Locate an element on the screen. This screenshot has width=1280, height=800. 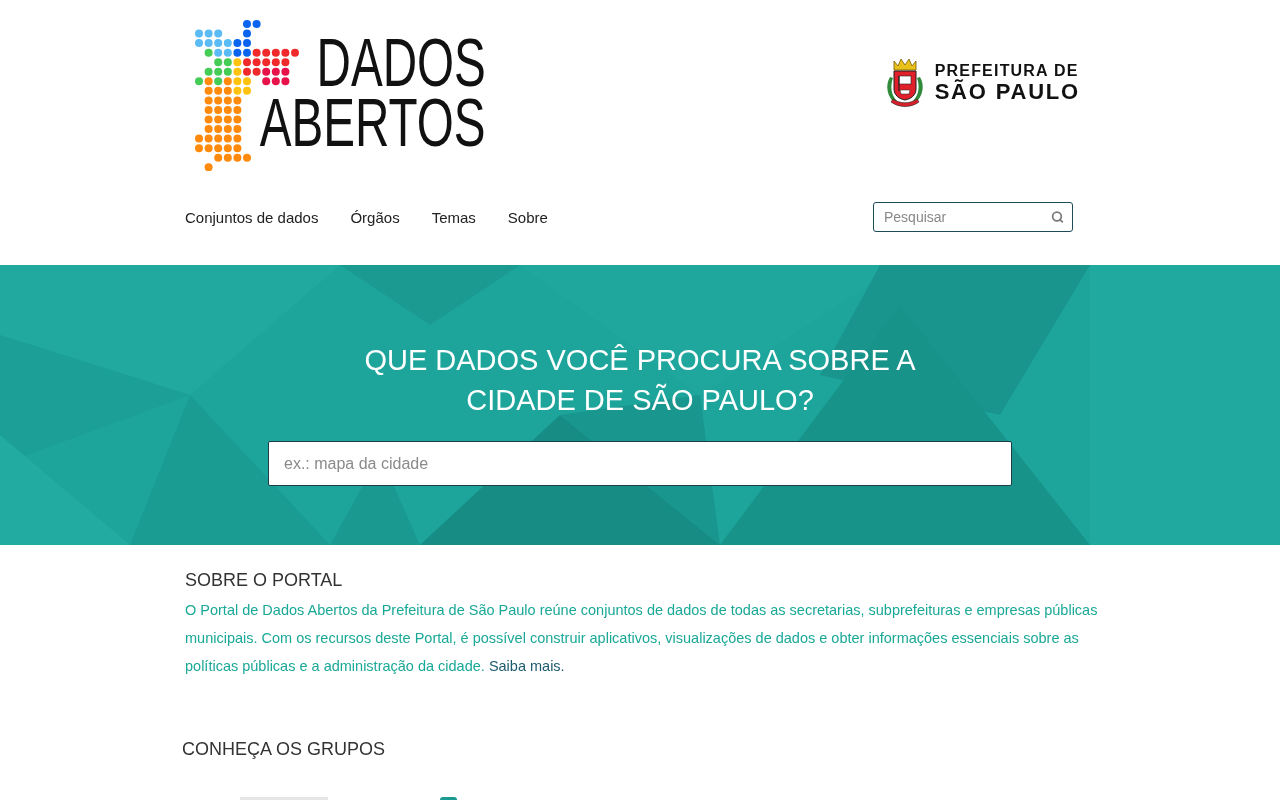
search-field: Pesquisar is located at coordinates (973, 217).